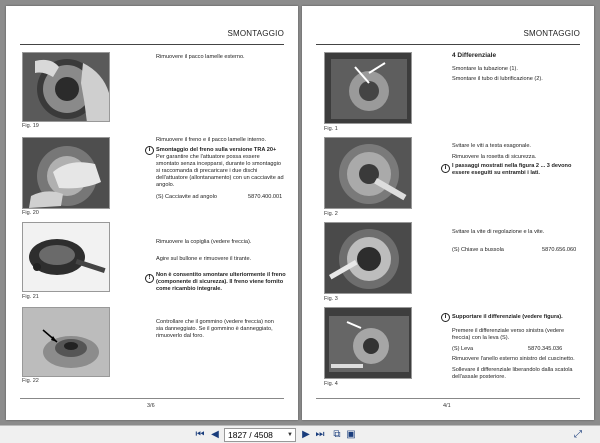 The width and height of the screenshot is (600, 443). What do you see at coordinates (497, 79) in the screenshot?
I see `fig-1-text-2: Smontare il tubo di lubrificazione (2).` at bounding box center [497, 79].